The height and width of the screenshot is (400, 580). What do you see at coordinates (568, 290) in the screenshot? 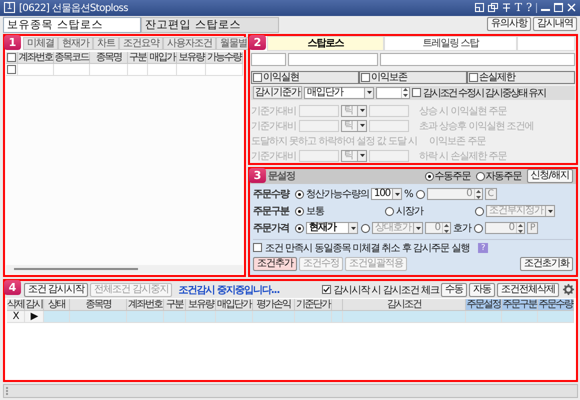
I see `settings-icon` at bounding box center [568, 290].